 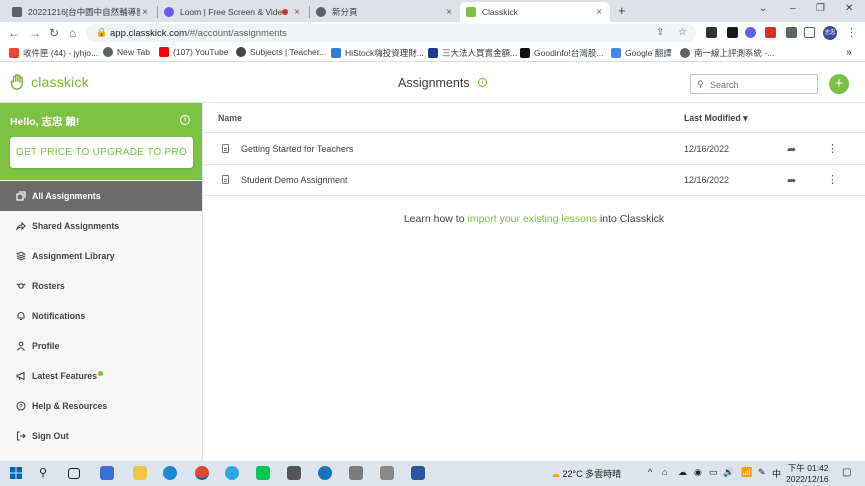 What do you see at coordinates (793, 8) in the screenshot?
I see `minimize-icon: –` at bounding box center [793, 8].